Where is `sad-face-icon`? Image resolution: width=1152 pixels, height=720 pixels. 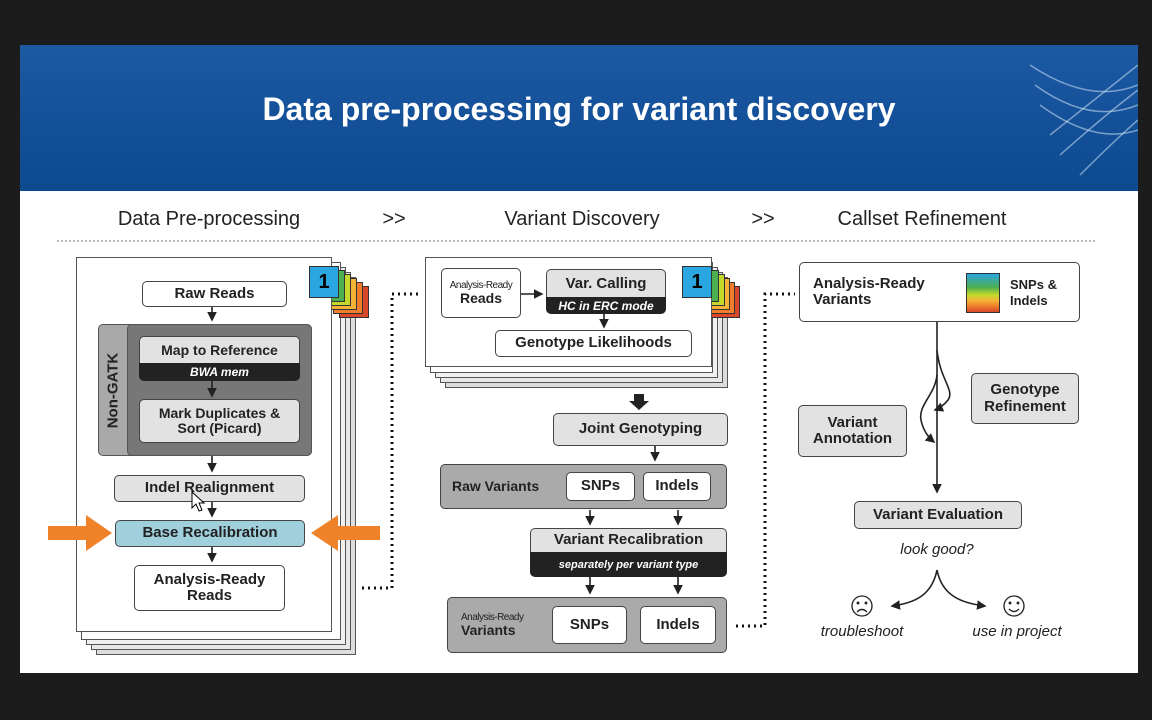 sad-face-icon is located at coordinates (862, 606).